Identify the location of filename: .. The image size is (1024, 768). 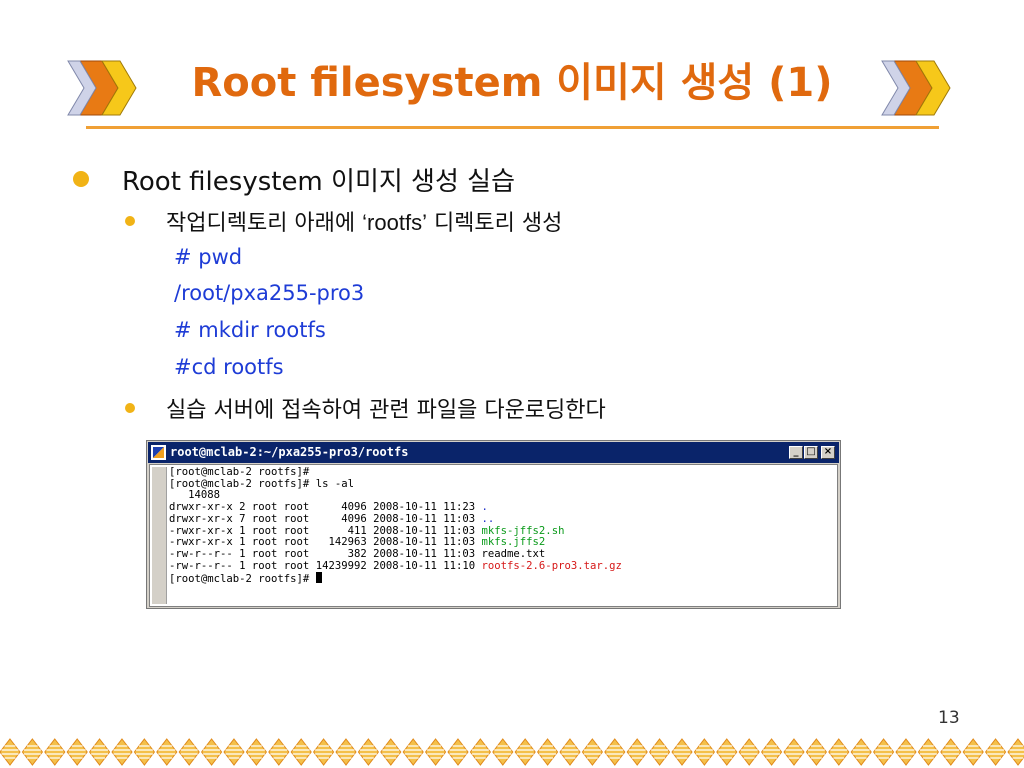
(484, 507).